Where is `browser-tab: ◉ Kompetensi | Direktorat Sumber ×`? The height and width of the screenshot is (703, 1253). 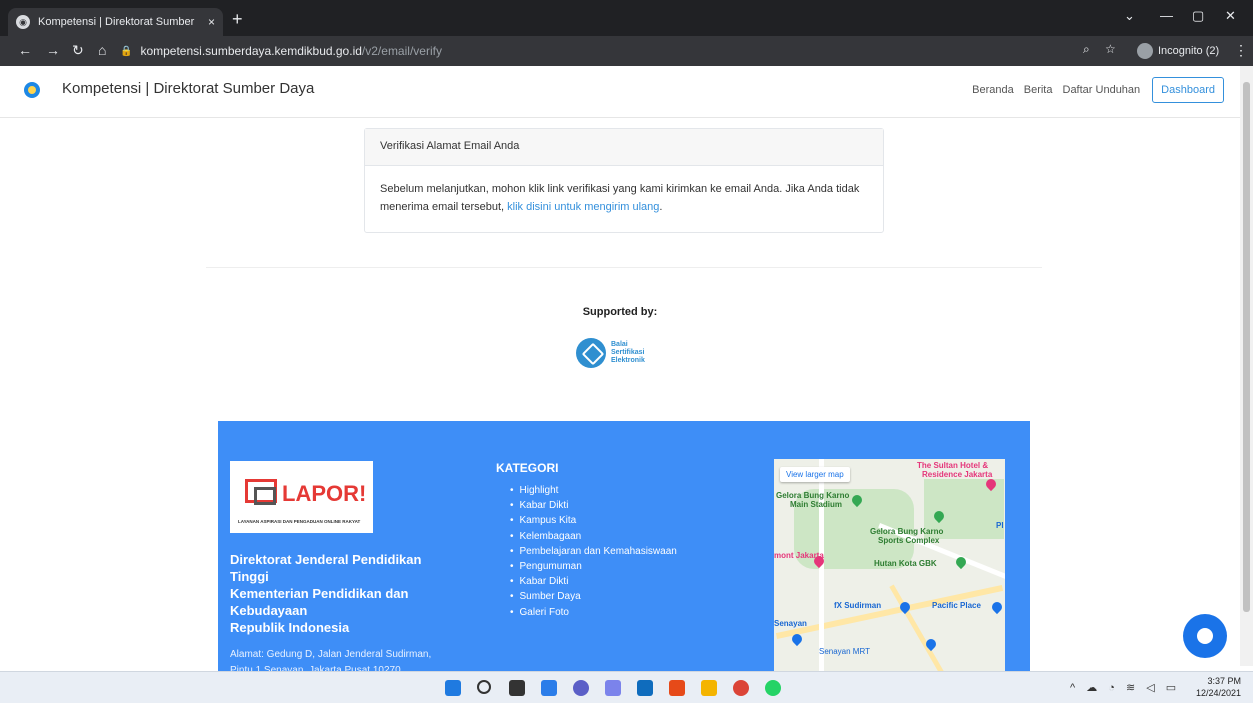 browser-tab: ◉ Kompetensi | Direktorat Sumber × is located at coordinates (115, 22).